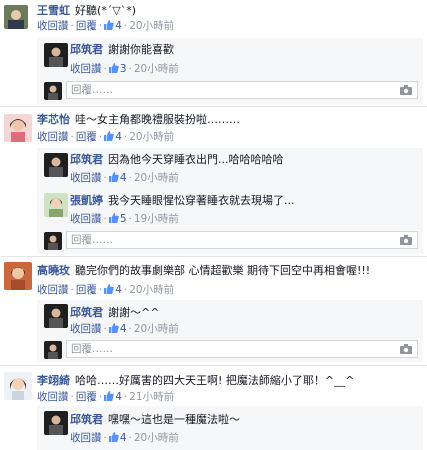  Describe the element at coordinates (141, 49) in the screenshot. I see `reply-text: 謝謝你能喜歡` at that location.